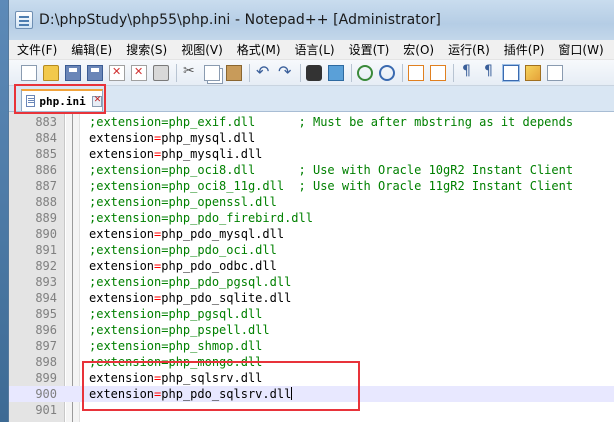 The width and height of the screenshot is (614, 422). What do you see at coordinates (117, 72) in the screenshot?
I see `close-icon` at bounding box center [117, 72].